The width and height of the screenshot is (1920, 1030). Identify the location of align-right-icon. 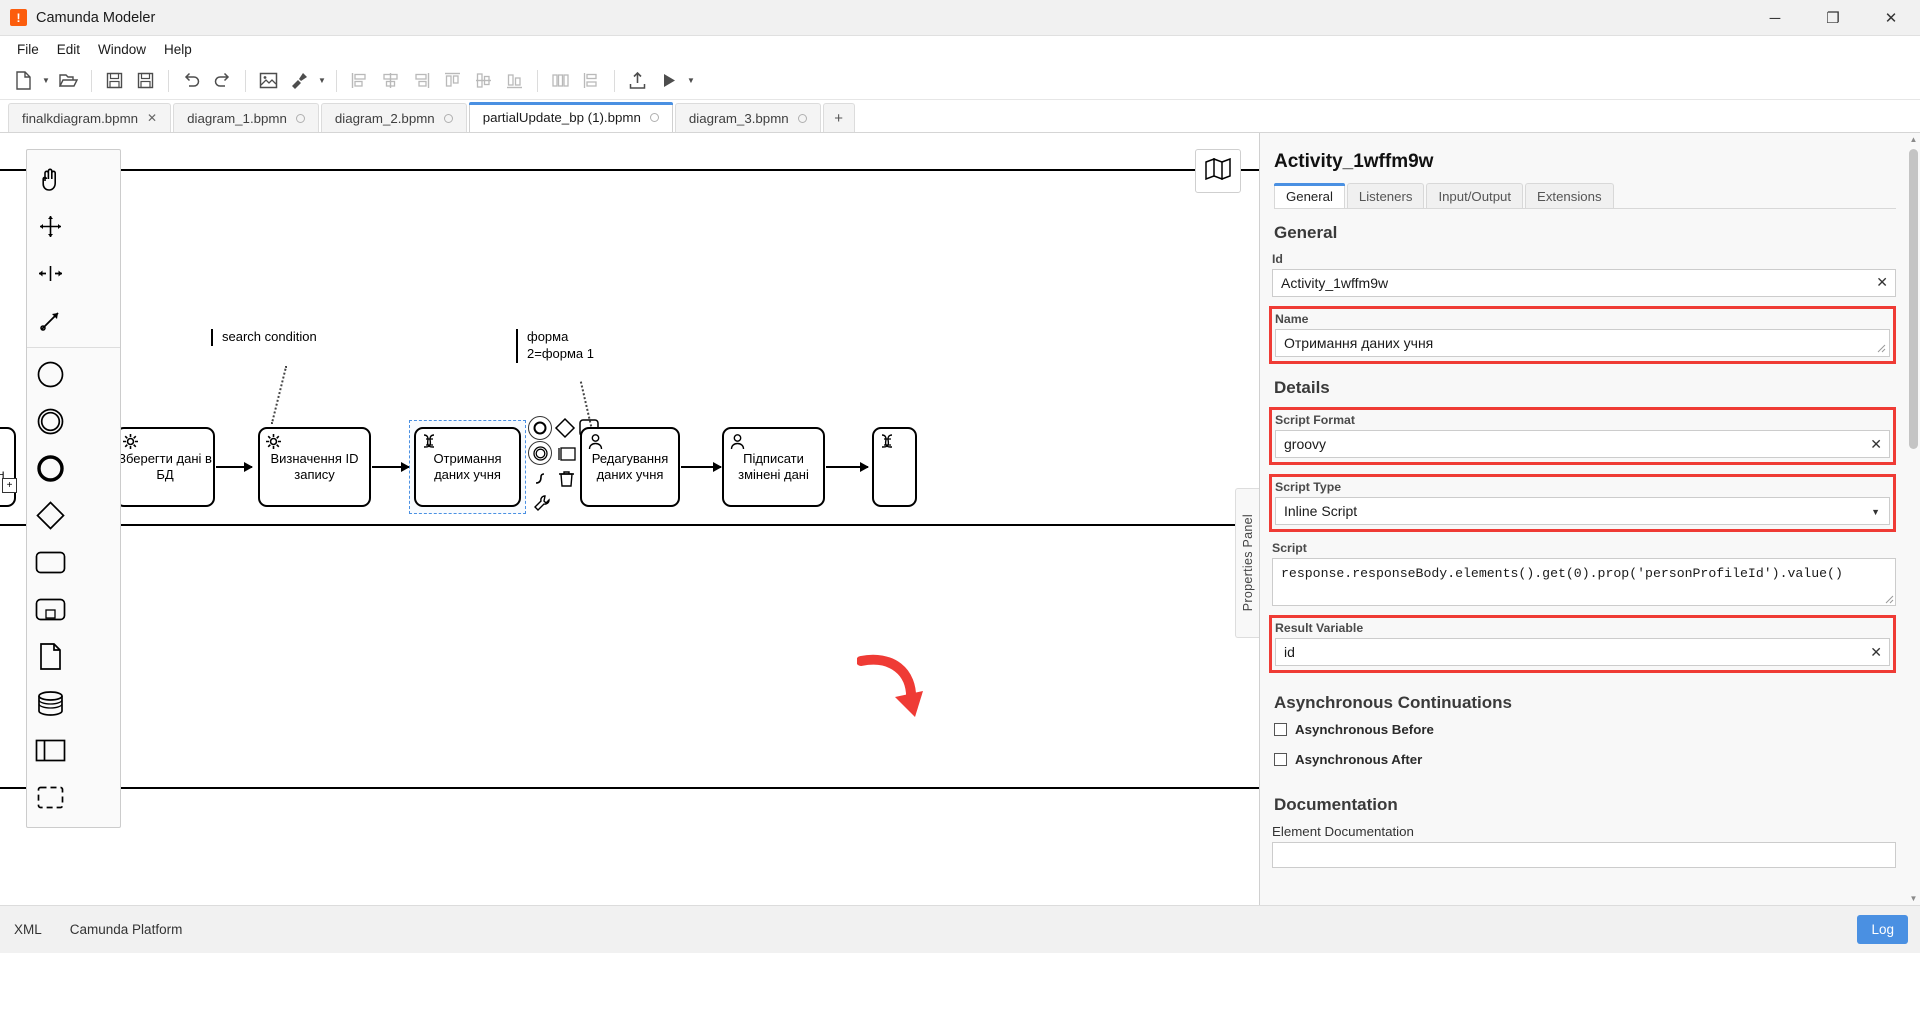
(421, 81).